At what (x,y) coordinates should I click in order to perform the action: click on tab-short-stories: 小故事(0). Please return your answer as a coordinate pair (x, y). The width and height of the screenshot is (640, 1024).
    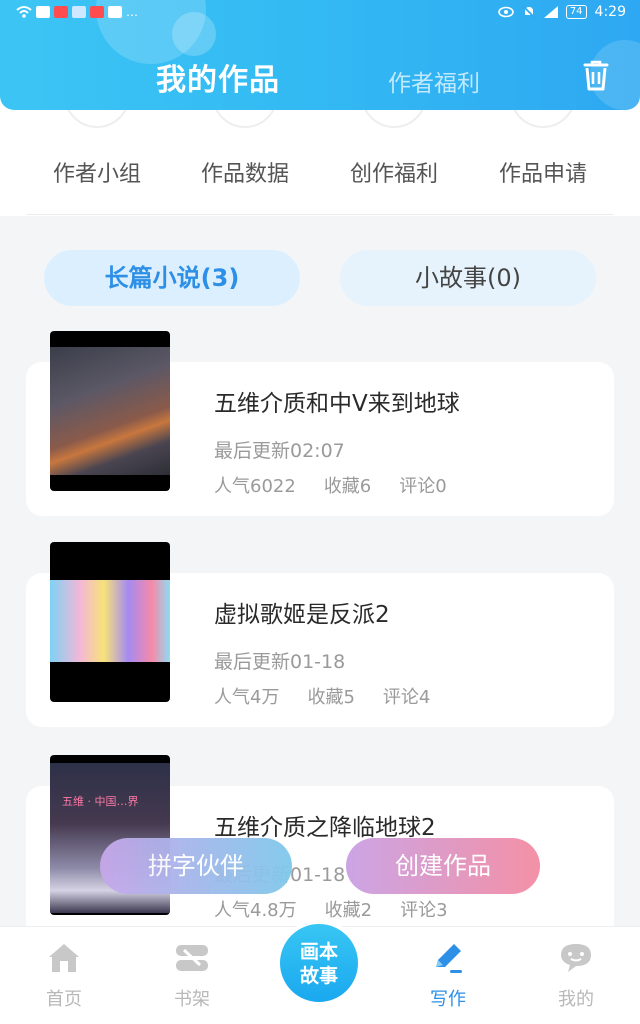
    Looking at the image, I should click on (468, 278).